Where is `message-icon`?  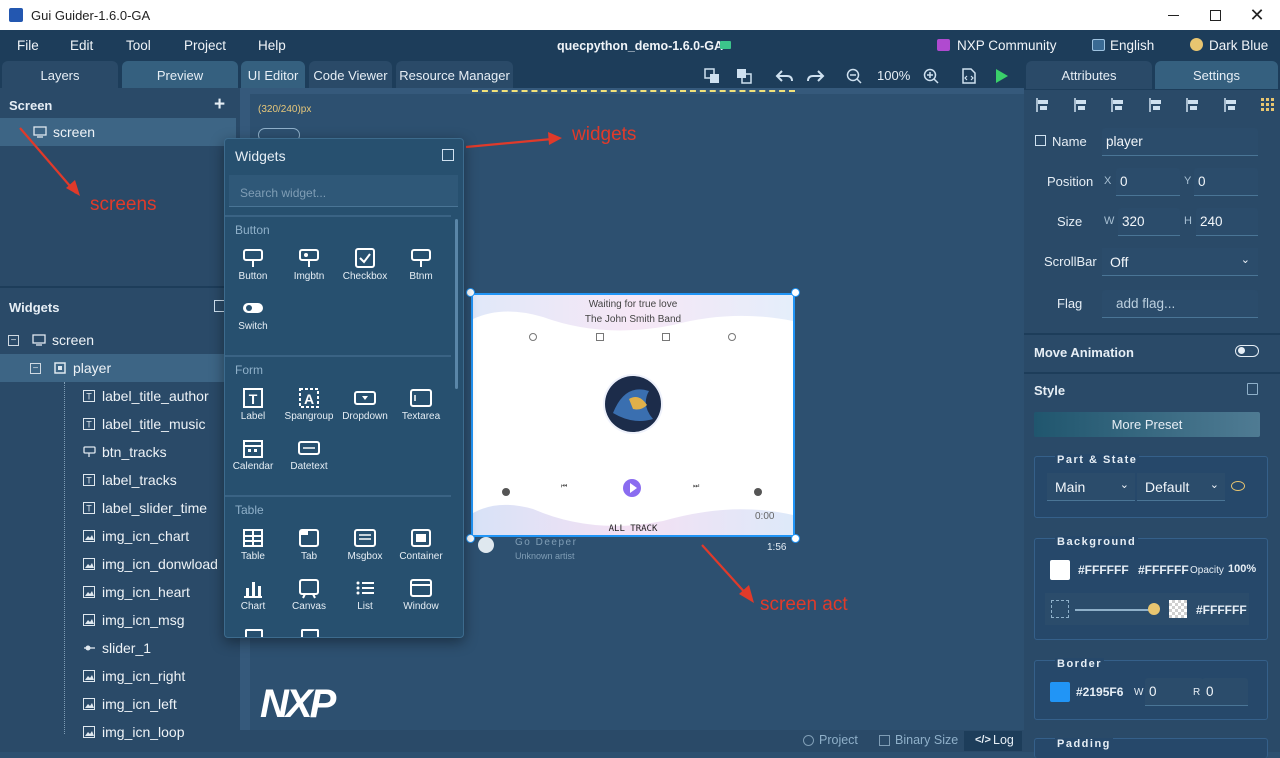 message-icon is located at coordinates (732, 337).